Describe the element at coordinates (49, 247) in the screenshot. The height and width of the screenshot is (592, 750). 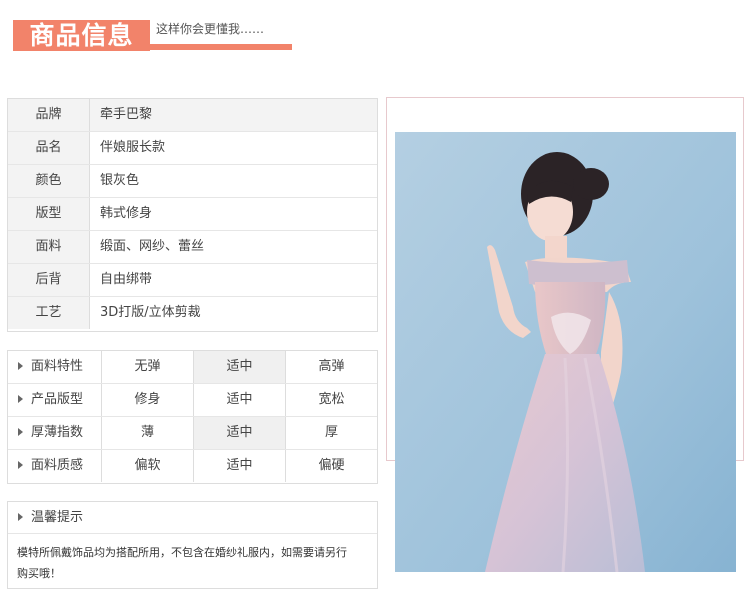
I see `info-key: 面料` at that location.